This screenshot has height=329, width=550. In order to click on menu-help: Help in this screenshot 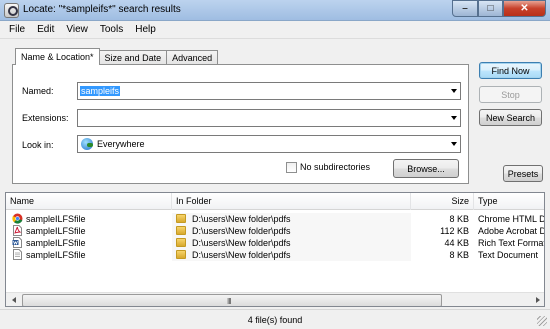, I will do `click(145, 29)`.